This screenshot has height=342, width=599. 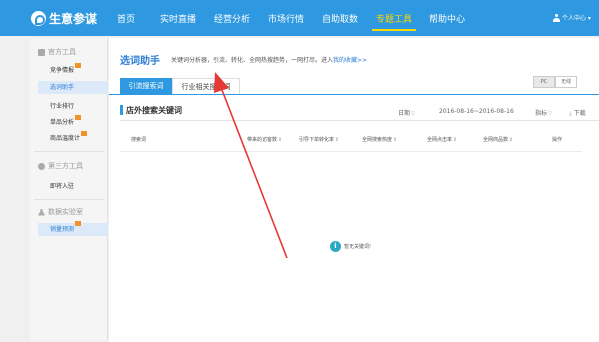 What do you see at coordinates (121, 110) in the screenshot?
I see `section-marker` at bounding box center [121, 110].